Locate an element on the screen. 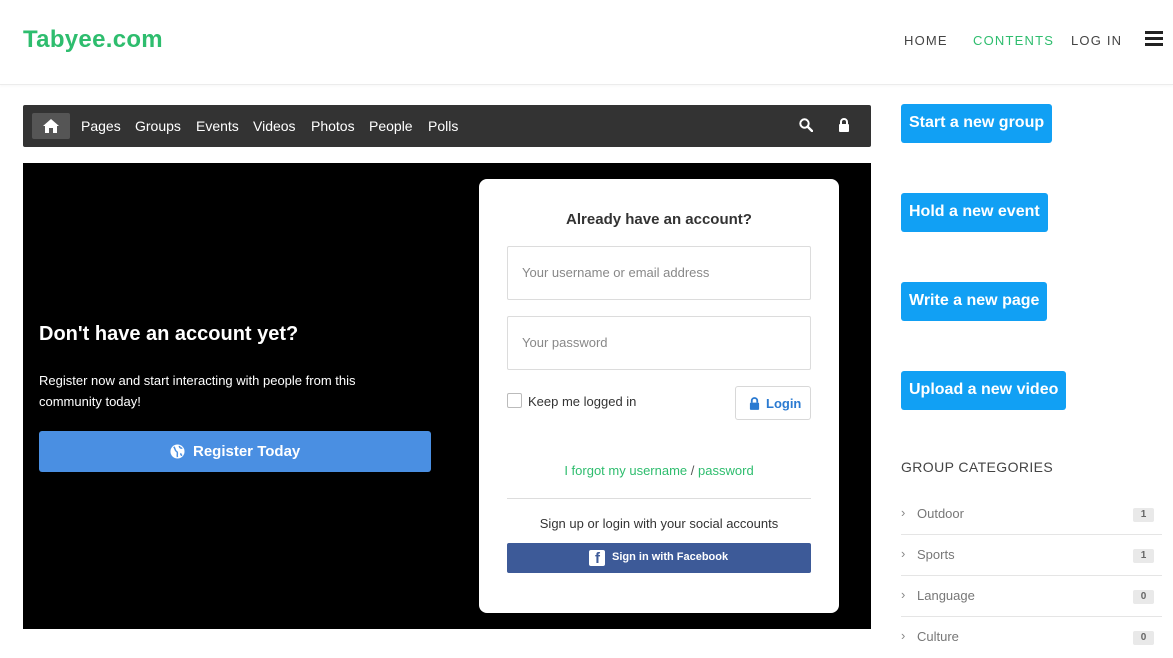  remember-checkbox is located at coordinates (514, 401).